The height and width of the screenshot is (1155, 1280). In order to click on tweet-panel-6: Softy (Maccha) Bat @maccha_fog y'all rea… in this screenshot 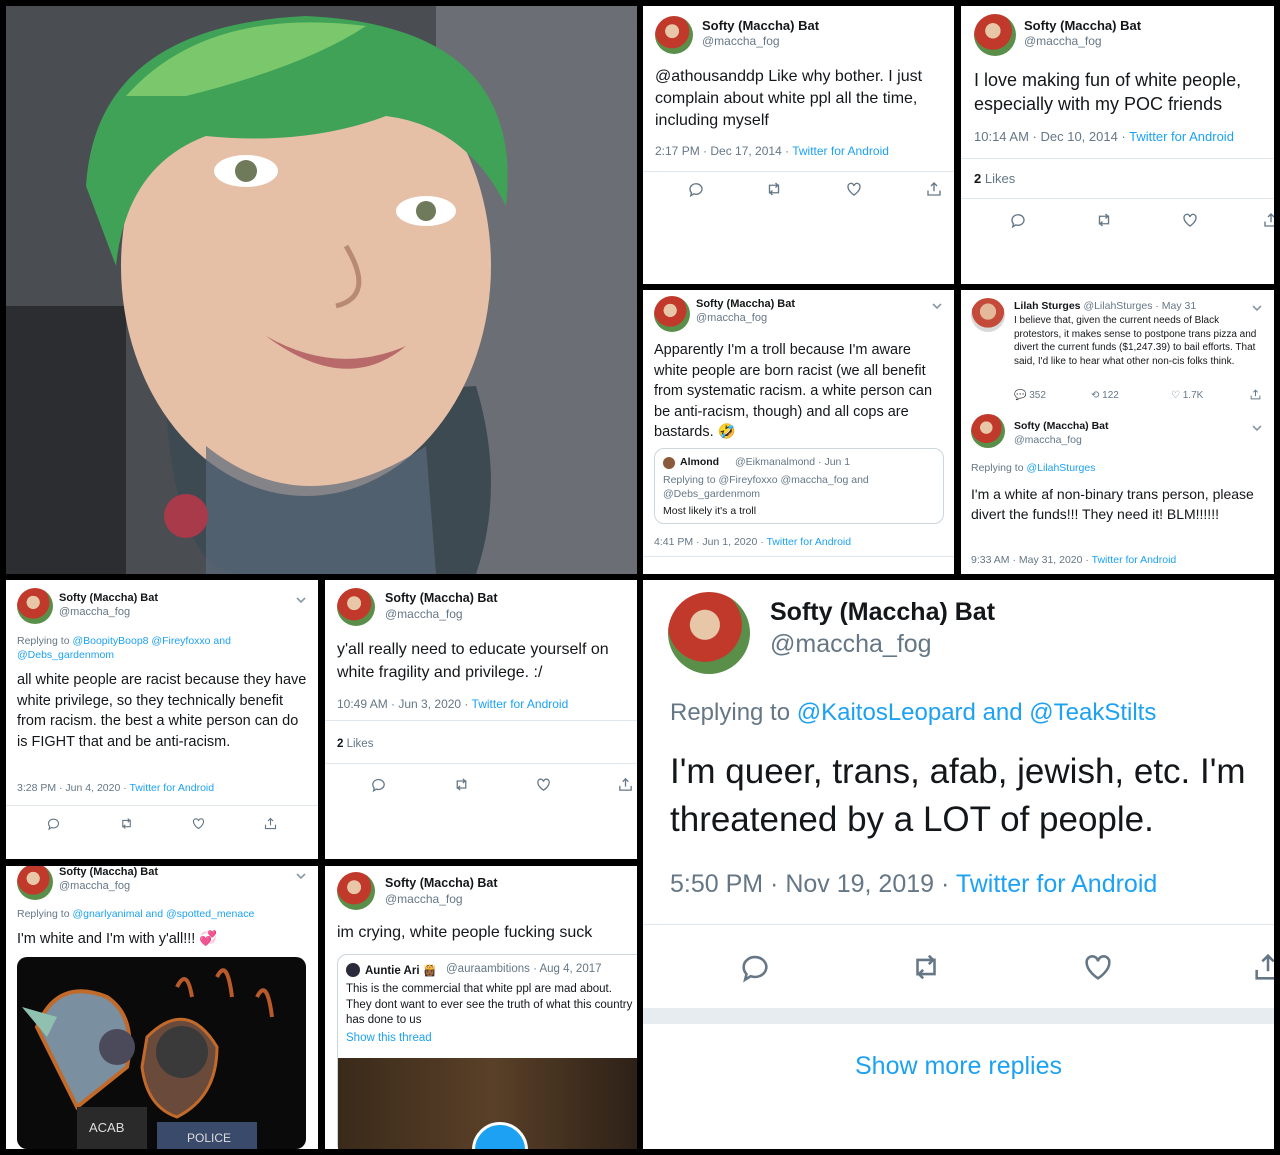, I will do `click(481, 719)`.